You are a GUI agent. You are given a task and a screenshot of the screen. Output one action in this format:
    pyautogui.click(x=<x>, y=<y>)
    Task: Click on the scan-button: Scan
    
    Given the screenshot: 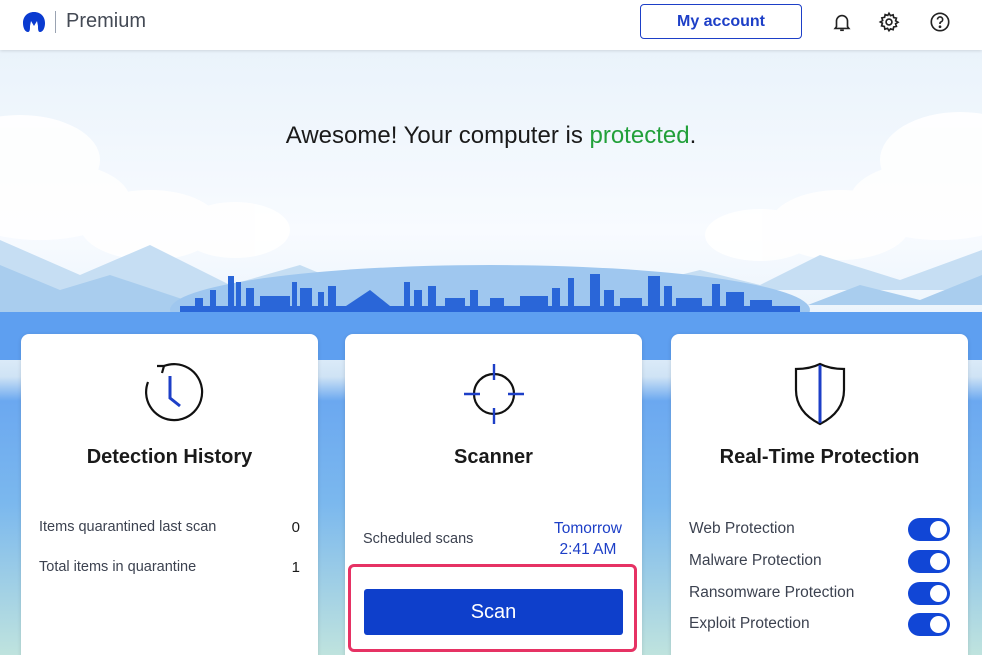 What is the action you would take?
    pyautogui.click(x=493, y=612)
    